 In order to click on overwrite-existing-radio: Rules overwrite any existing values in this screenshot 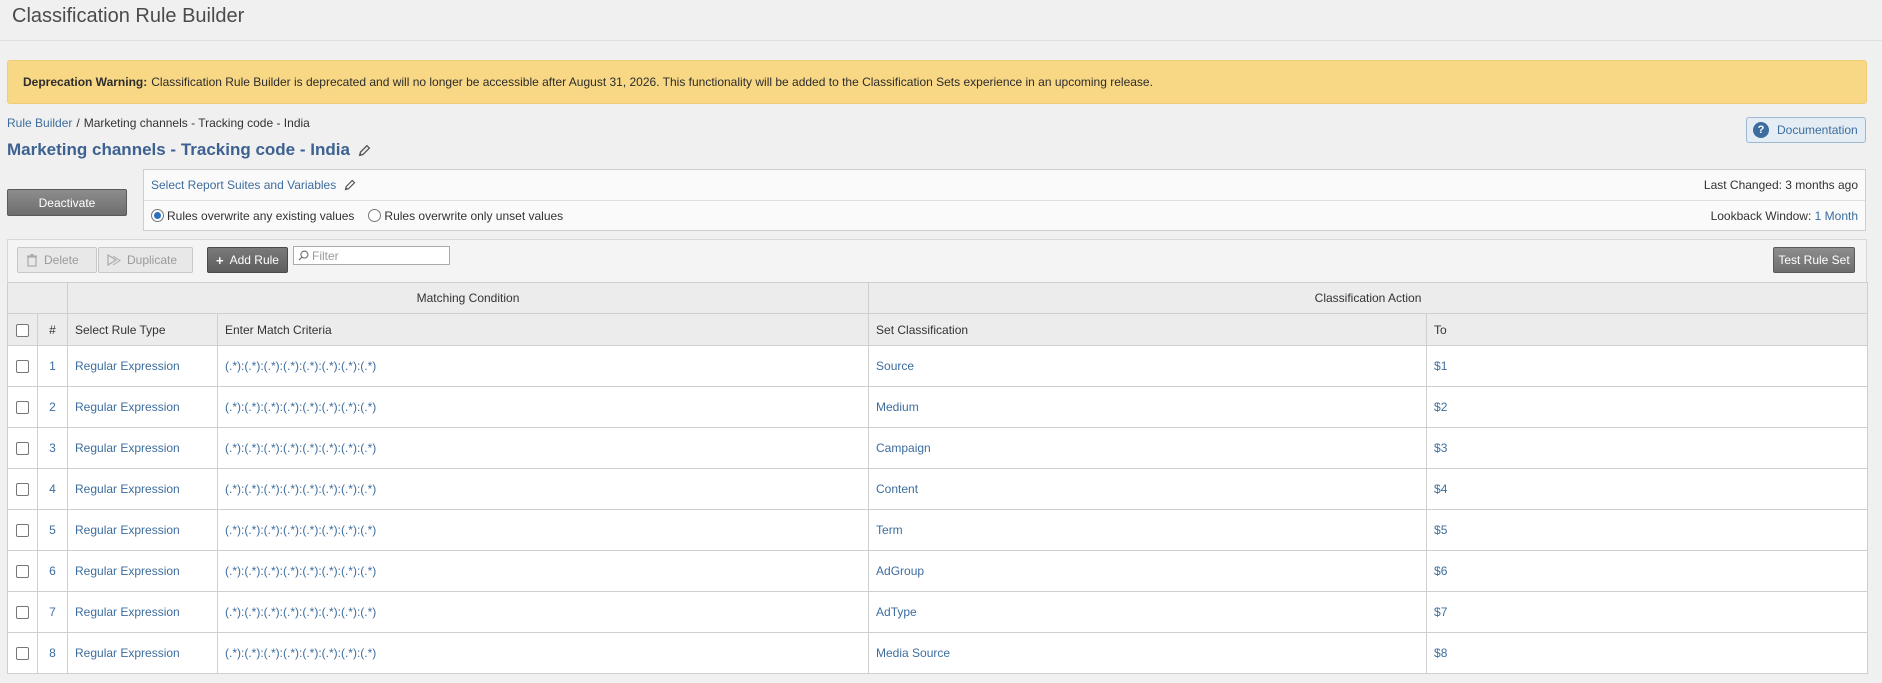, I will do `click(252, 216)`.